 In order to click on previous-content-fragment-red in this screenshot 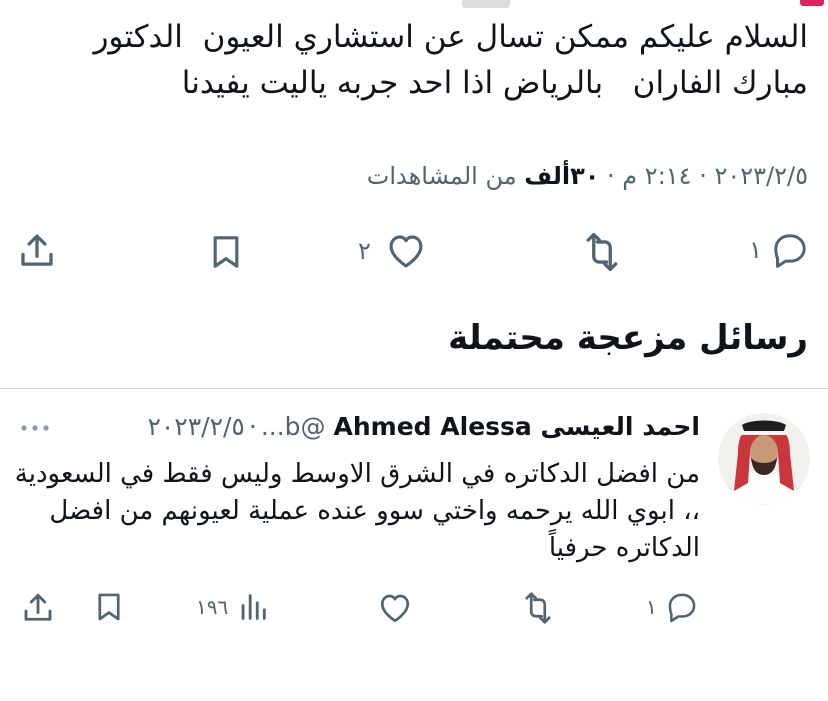, I will do `click(812, 3)`.